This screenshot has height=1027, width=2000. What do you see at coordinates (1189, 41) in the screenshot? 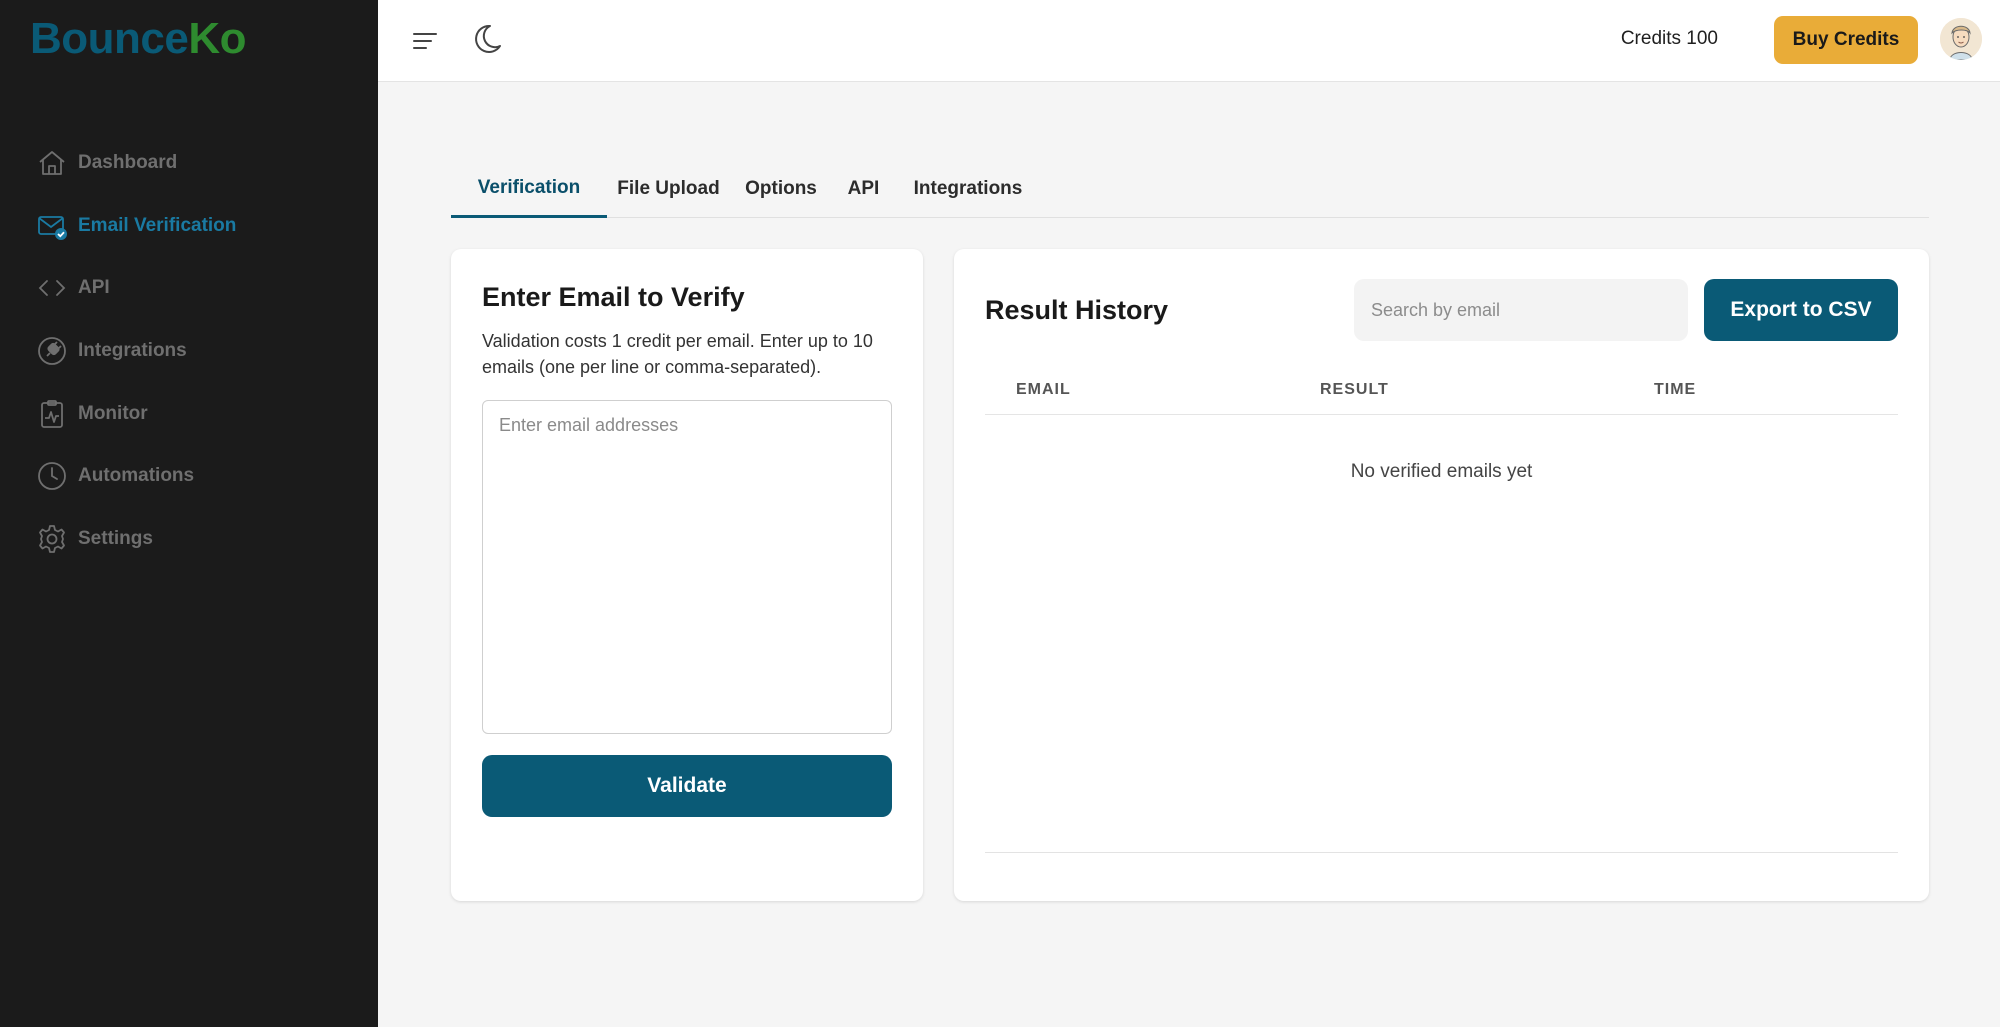
I see `top-header: Credits 100` at bounding box center [1189, 41].